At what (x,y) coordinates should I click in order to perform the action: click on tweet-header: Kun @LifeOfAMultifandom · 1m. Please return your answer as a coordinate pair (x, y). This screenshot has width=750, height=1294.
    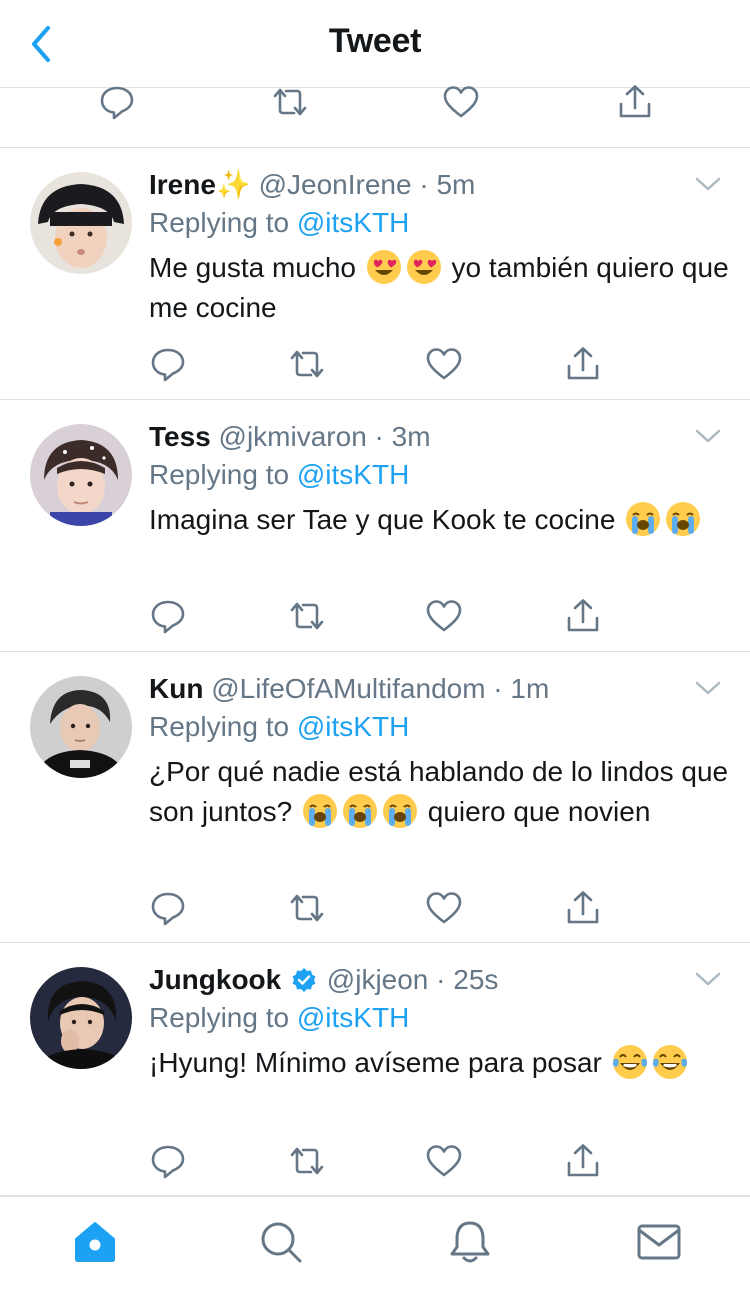
    Looking at the image, I should click on (349, 688).